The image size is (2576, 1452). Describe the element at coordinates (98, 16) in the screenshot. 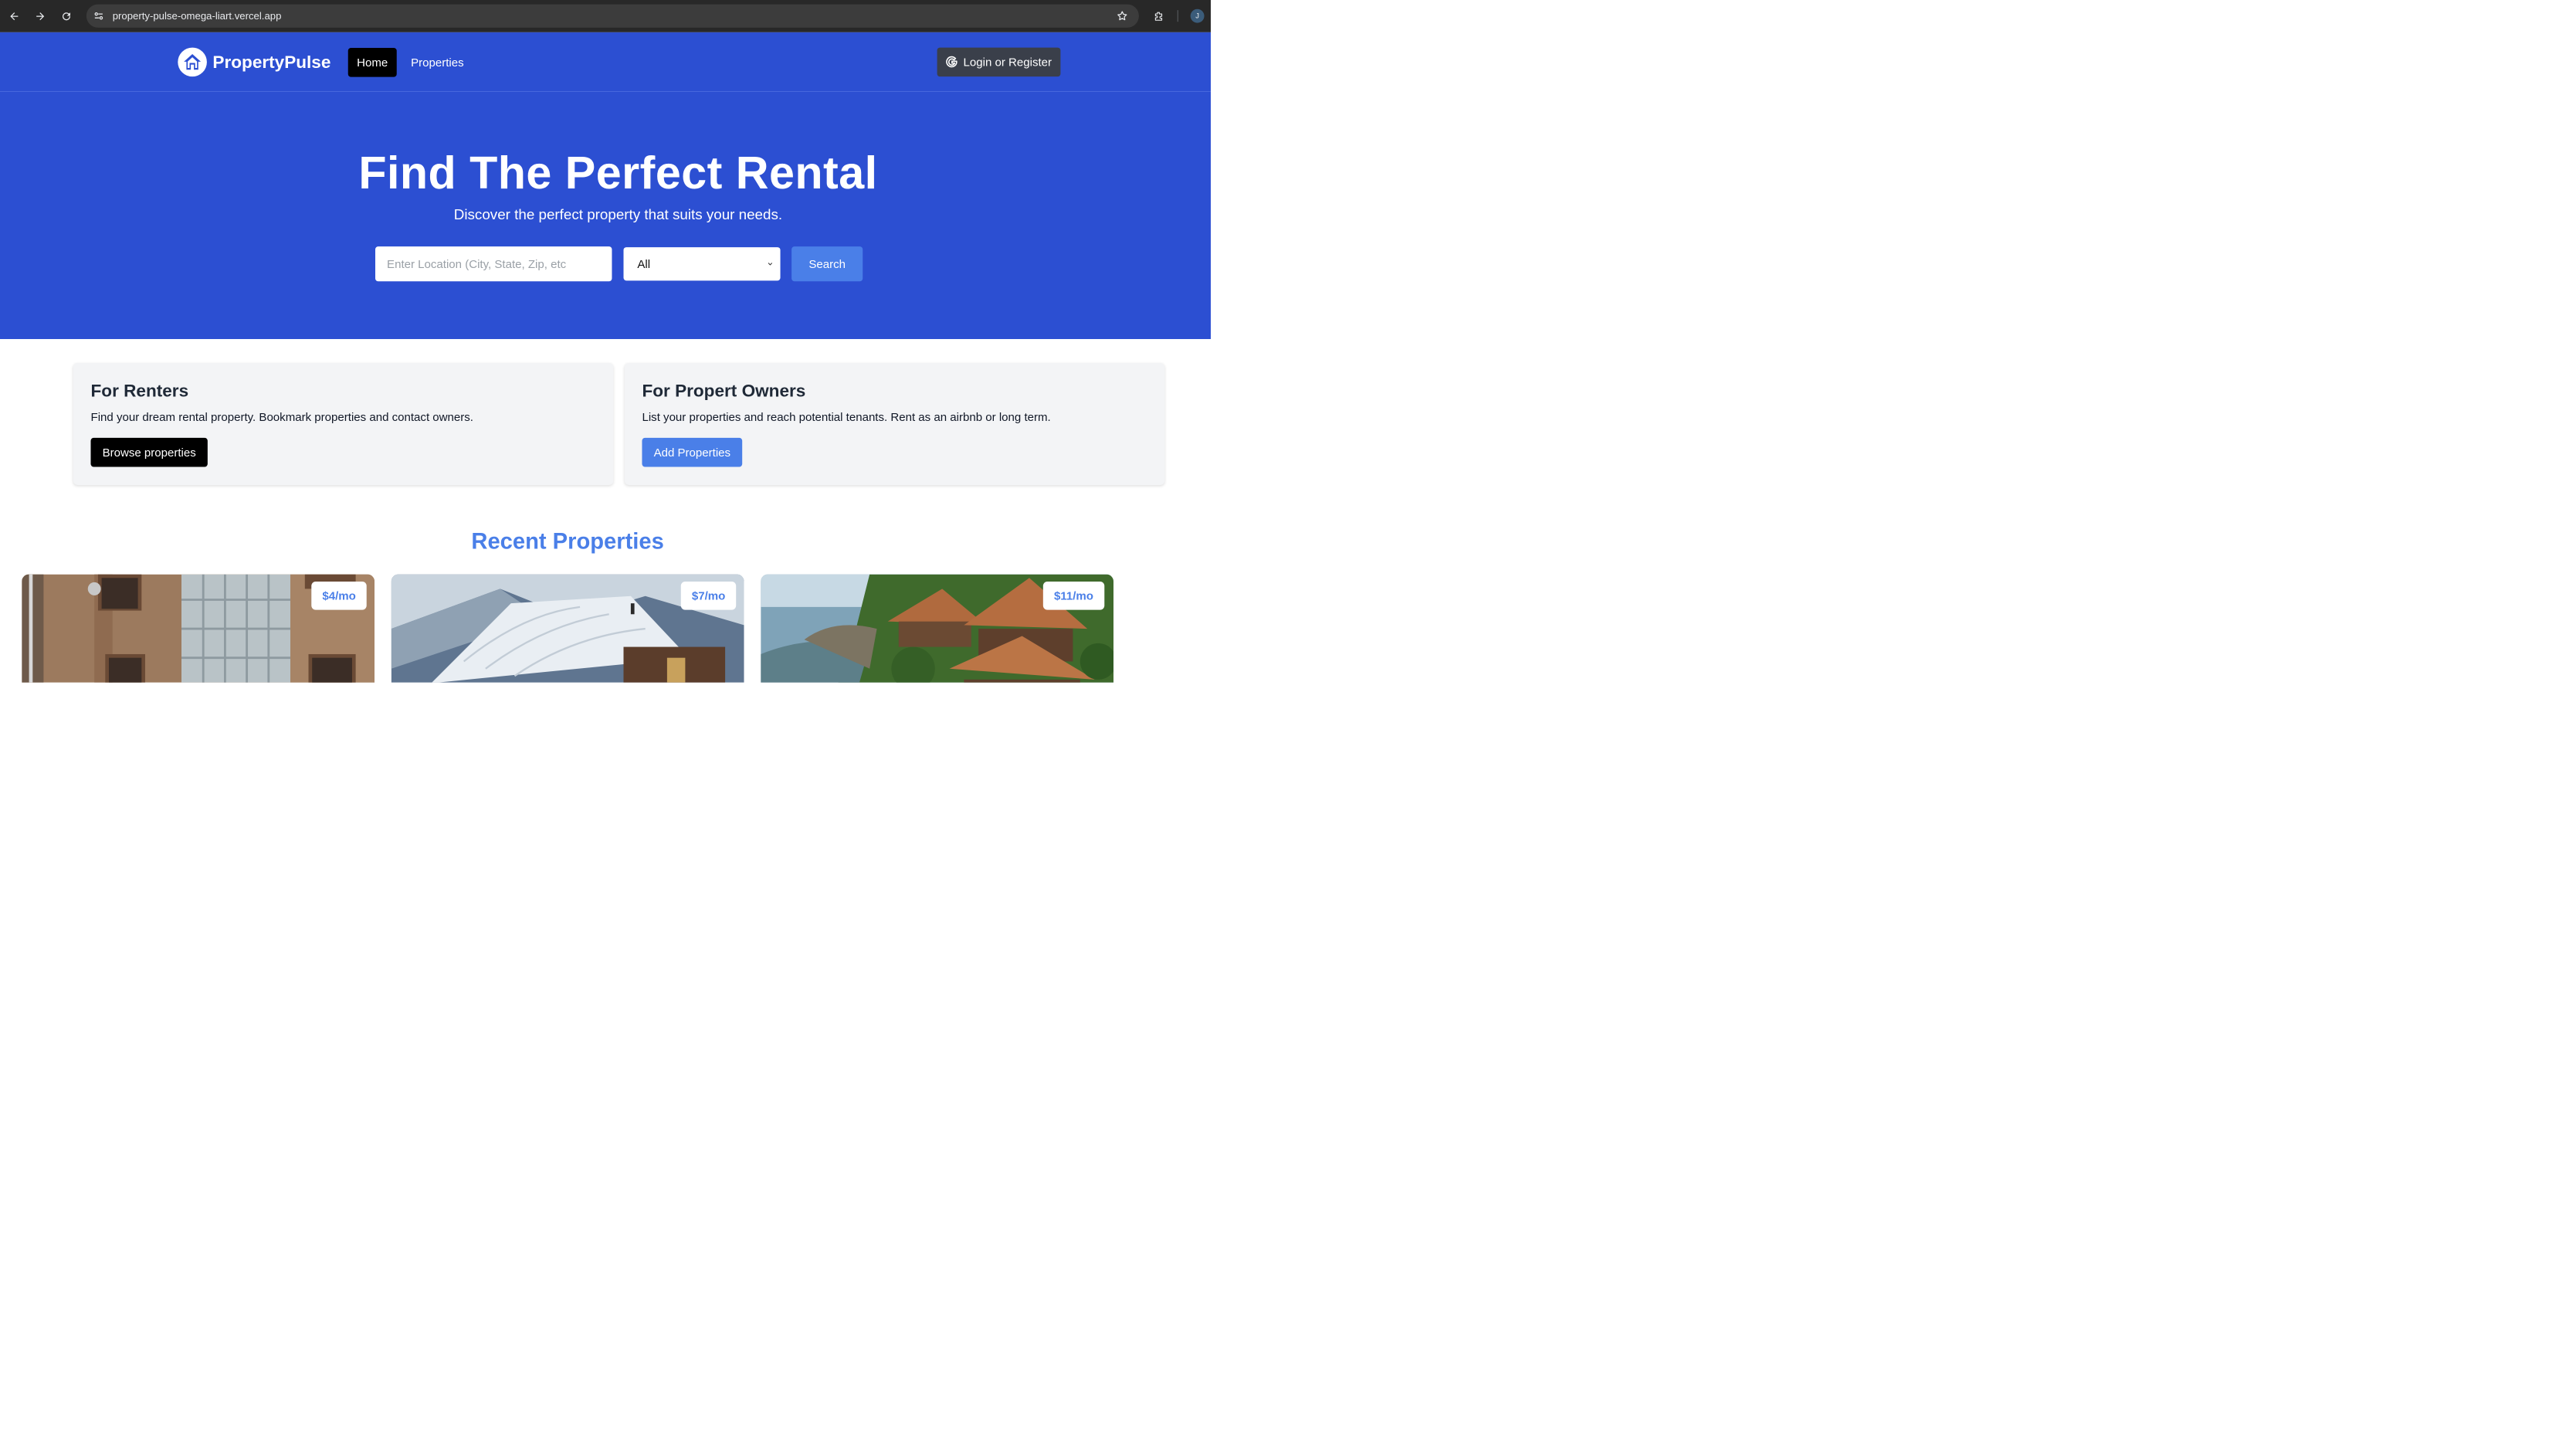

I see `site-settings-icon` at that location.